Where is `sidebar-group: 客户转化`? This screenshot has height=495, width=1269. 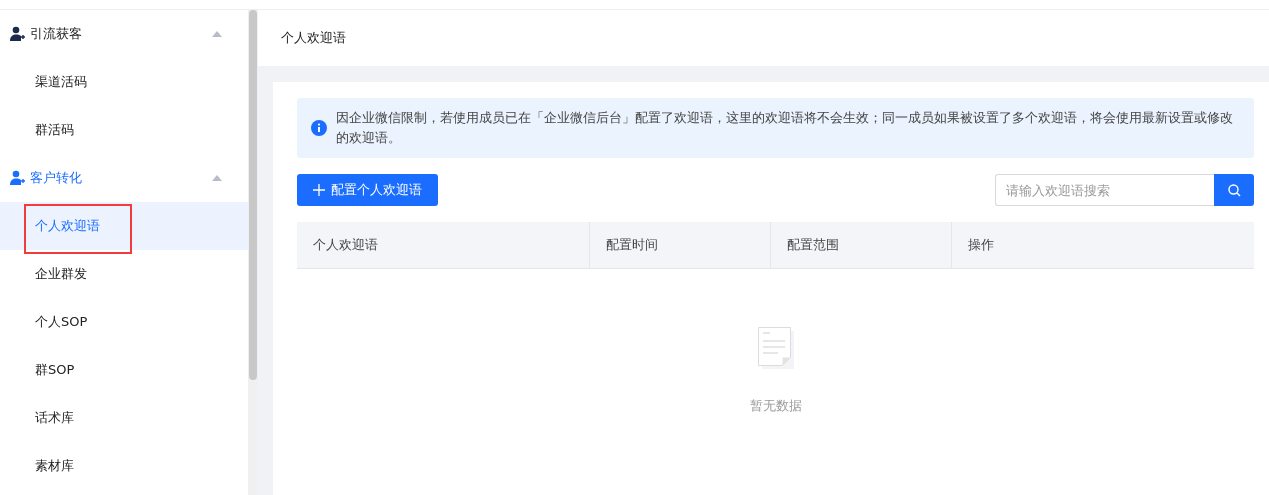
sidebar-group: 客户转化 is located at coordinates (124, 178).